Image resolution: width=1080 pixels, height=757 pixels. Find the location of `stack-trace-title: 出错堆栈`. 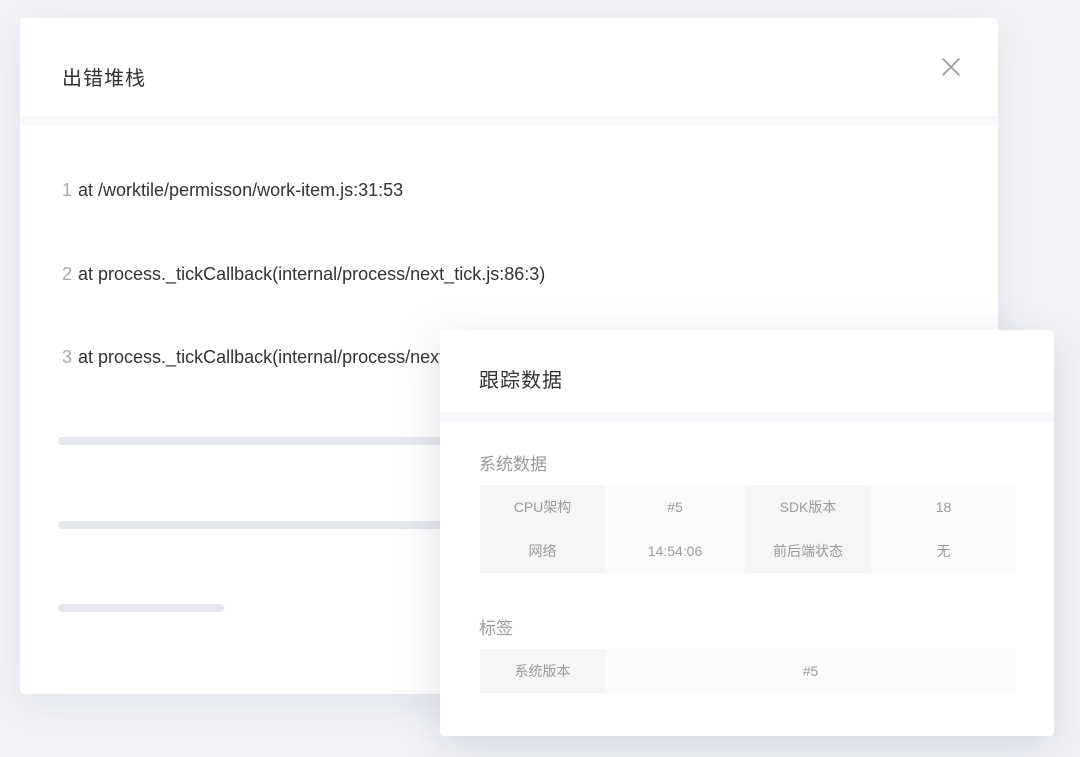

stack-trace-title: 出错堆栈 is located at coordinates (104, 79).